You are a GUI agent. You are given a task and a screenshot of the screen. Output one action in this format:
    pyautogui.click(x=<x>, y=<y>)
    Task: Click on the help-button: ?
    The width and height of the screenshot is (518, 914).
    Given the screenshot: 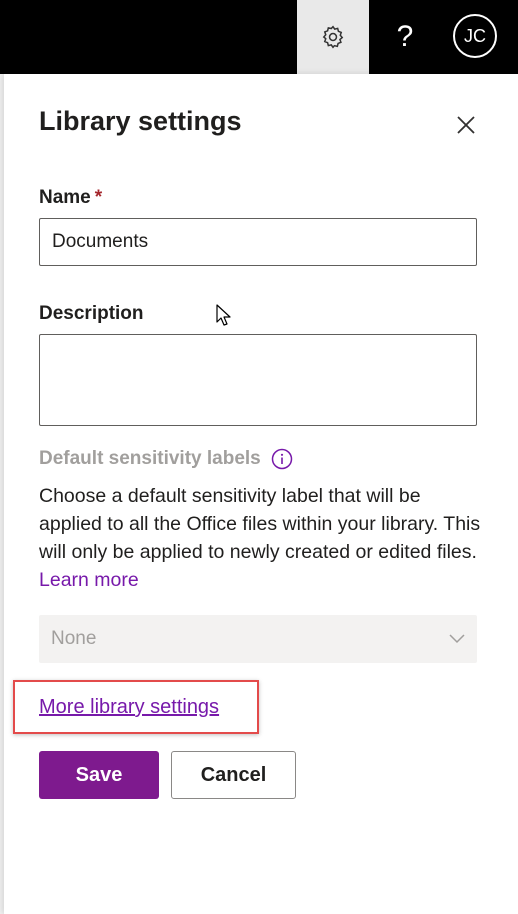 What is the action you would take?
    pyautogui.click(x=405, y=37)
    